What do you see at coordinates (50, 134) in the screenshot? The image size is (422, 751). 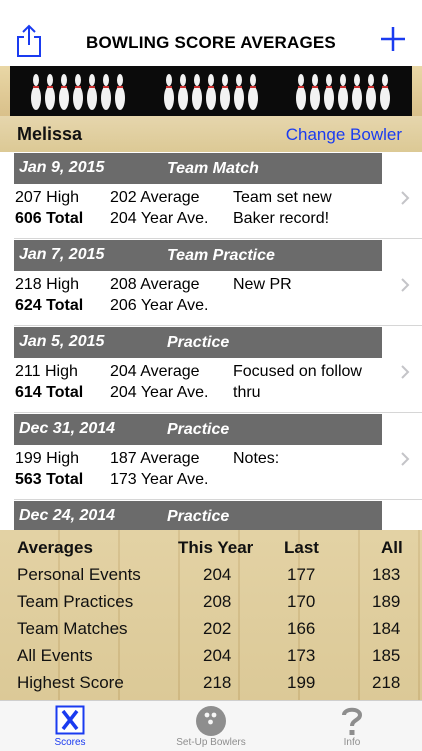 I see `bowler-name: Melissa` at bounding box center [50, 134].